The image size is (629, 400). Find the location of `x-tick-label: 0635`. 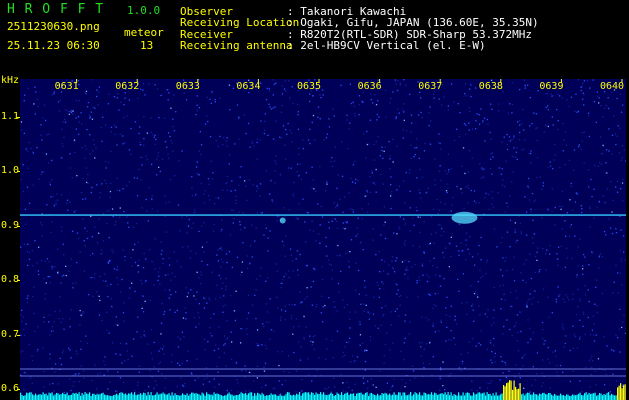

x-tick-label: 0635 is located at coordinates (309, 86).